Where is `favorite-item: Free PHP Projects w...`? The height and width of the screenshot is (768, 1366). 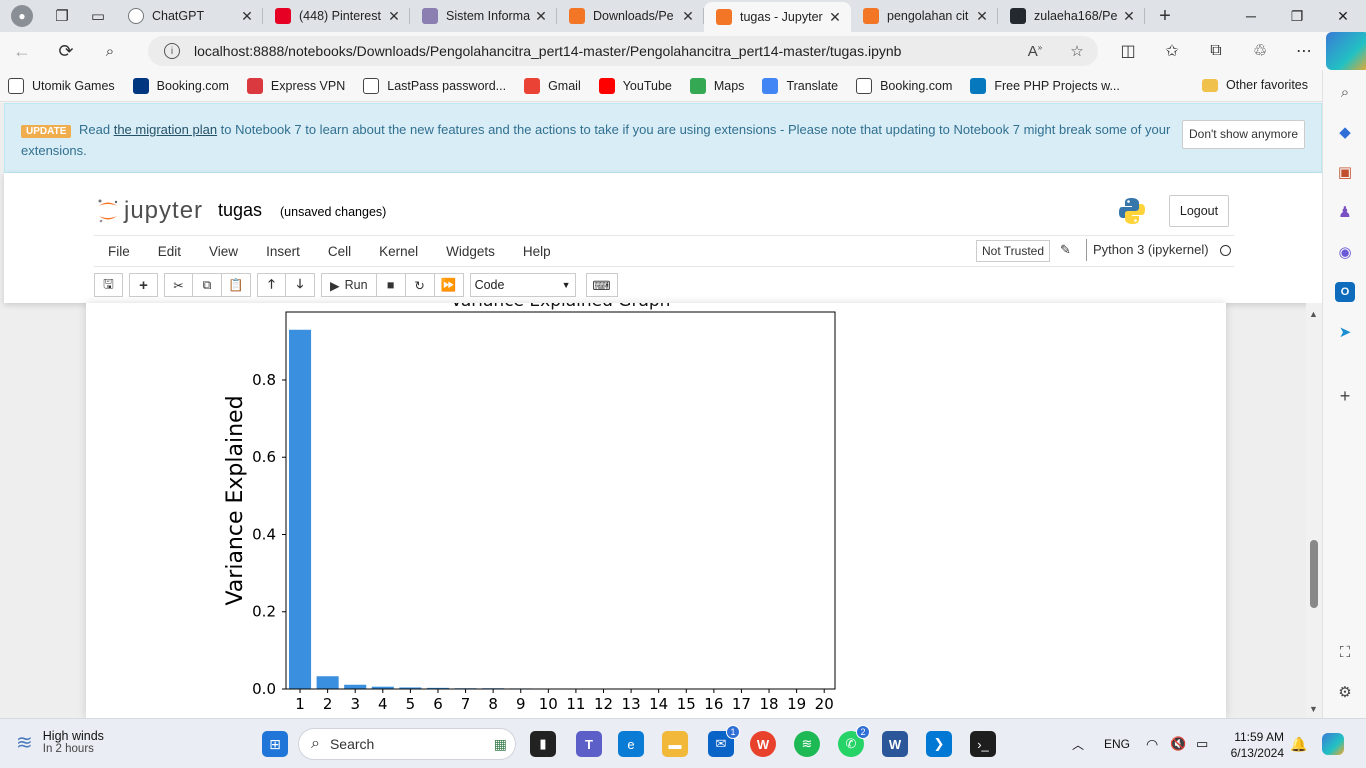 favorite-item: Free PHP Projects w... is located at coordinates (1045, 85).